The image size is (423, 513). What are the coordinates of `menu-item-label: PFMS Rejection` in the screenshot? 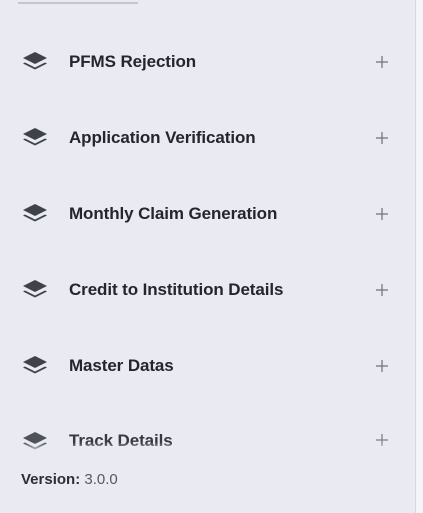 It's located at (133, 61).